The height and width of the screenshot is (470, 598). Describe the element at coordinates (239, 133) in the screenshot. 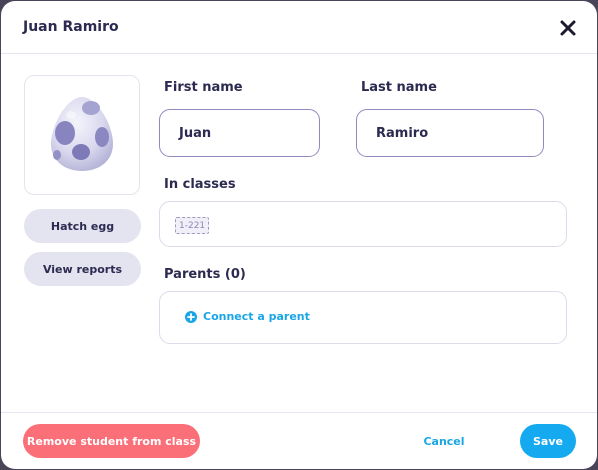

I see `first-name-field: Juan` at that location.